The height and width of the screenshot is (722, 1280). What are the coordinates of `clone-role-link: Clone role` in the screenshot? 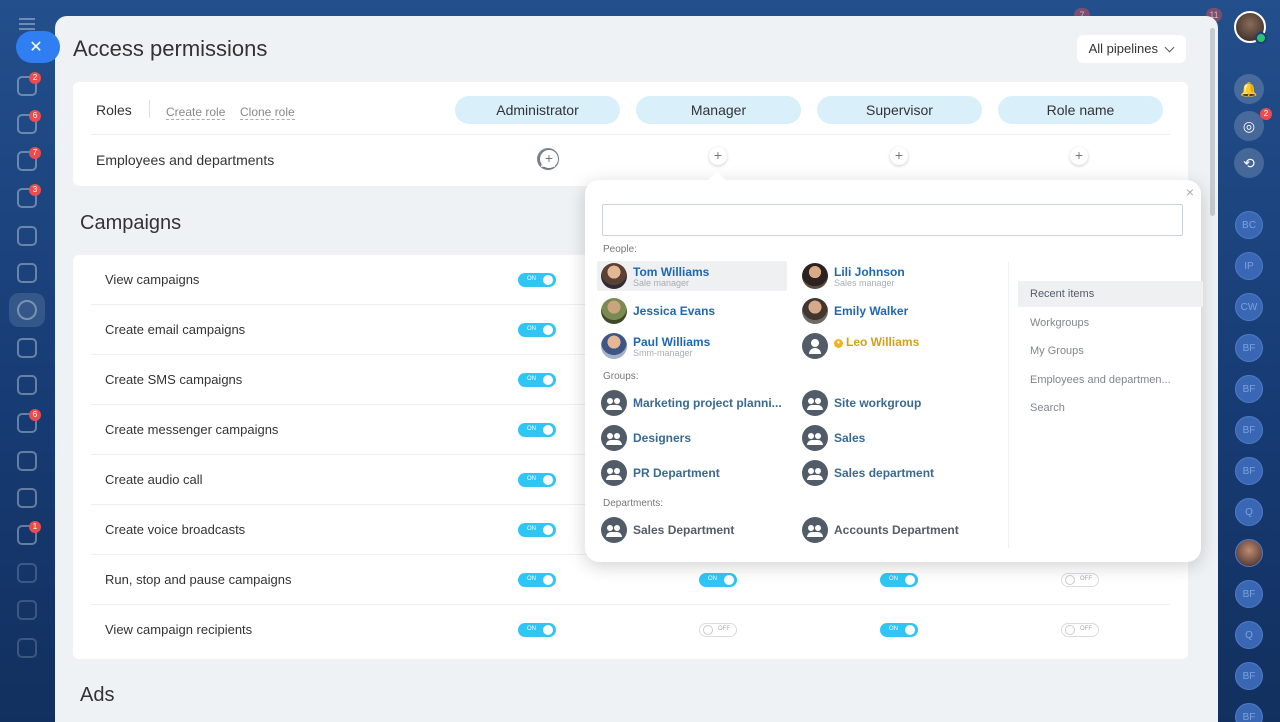 It's located at (267, 112).